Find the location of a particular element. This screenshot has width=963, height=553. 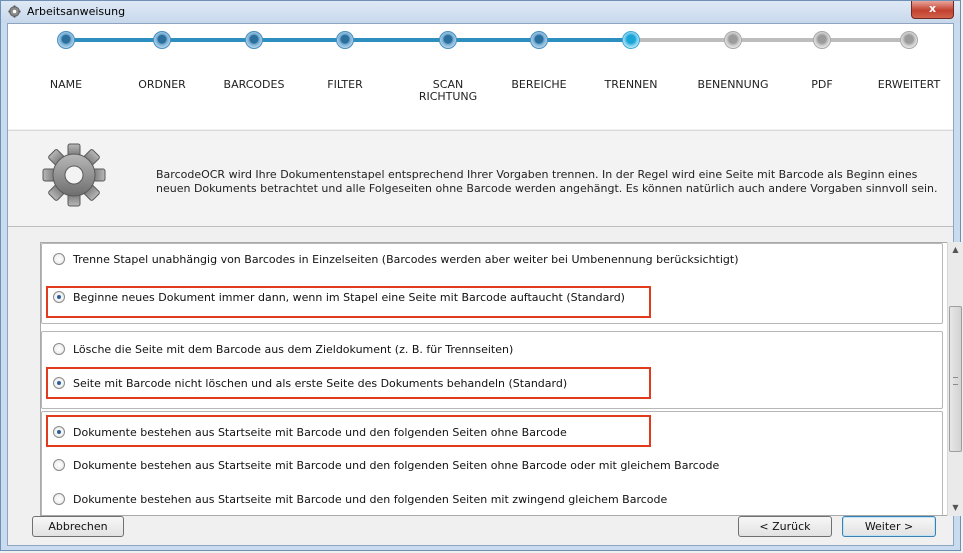

grip-icon is located at coordinates (955, 381).